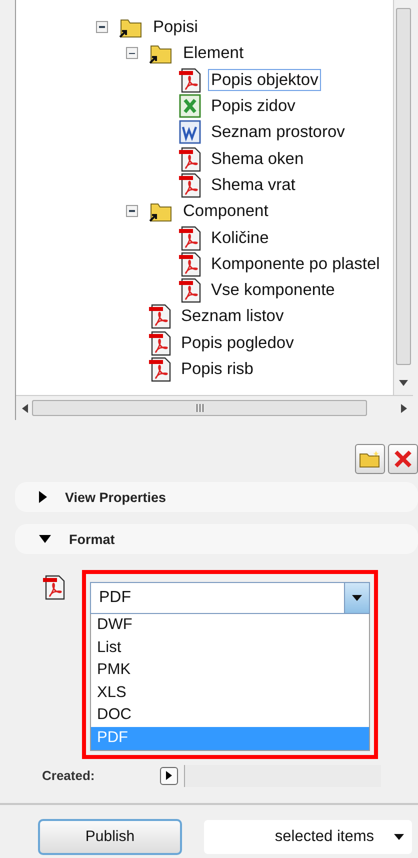  What do you see at coordinates (110, 836) in the screenshot?
I see `publish-button: Publish` at bounding box center [110, 836].